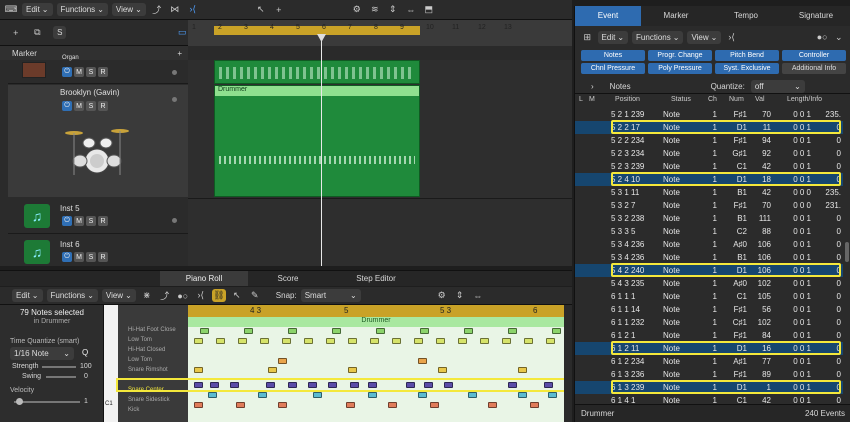 The height and width of the screenshot is (422, 850). What do you see at coordinates (98, 69) in the screenshot?
I see `track-organ: Organ ⏻ M S R` at bounding box center [98, 69].